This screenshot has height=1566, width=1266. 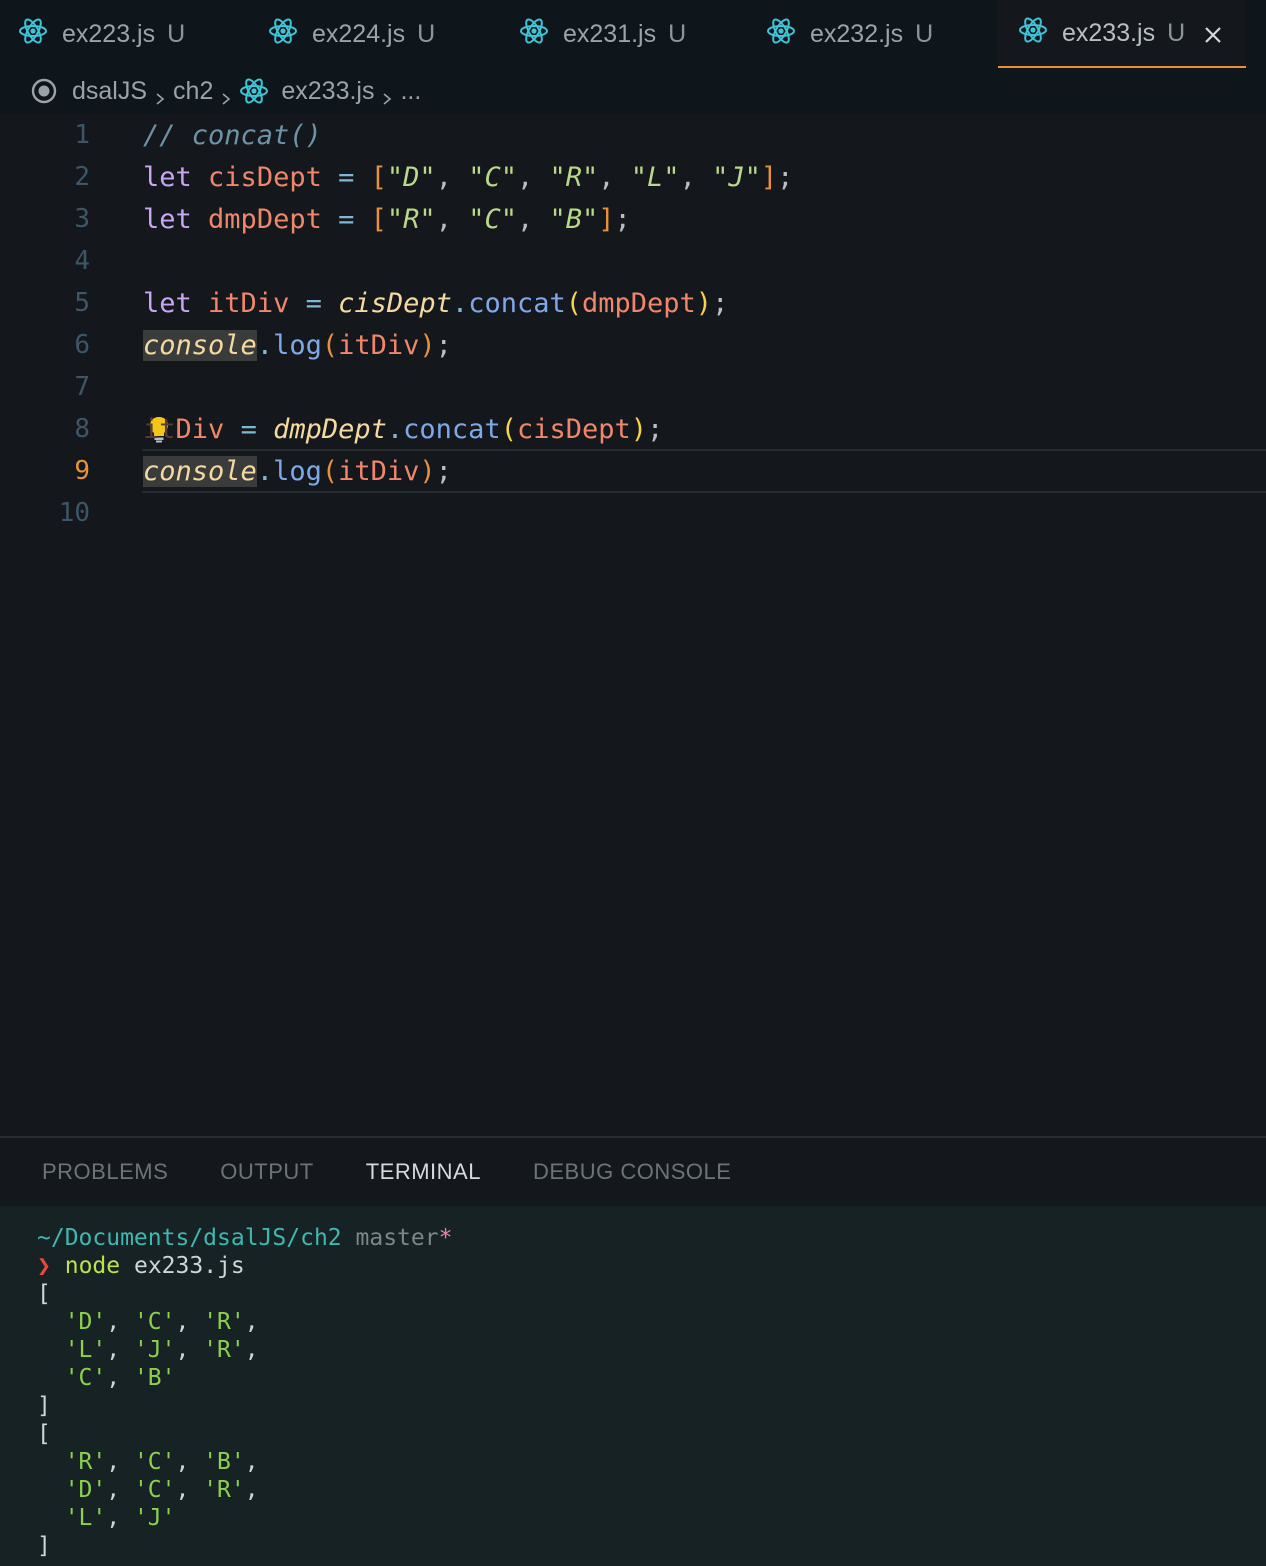 I want to click on variable: itDiv, so click(x=249, y=303).